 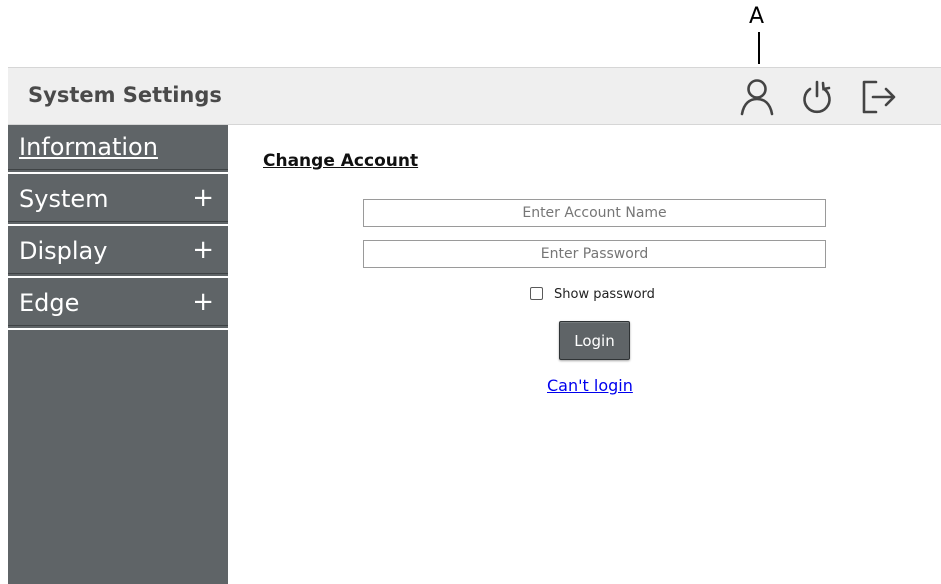 What do you see at coordinates (594, 340) in the screenshot?
I see `login-button: Login` at bounding box center [594, 340].